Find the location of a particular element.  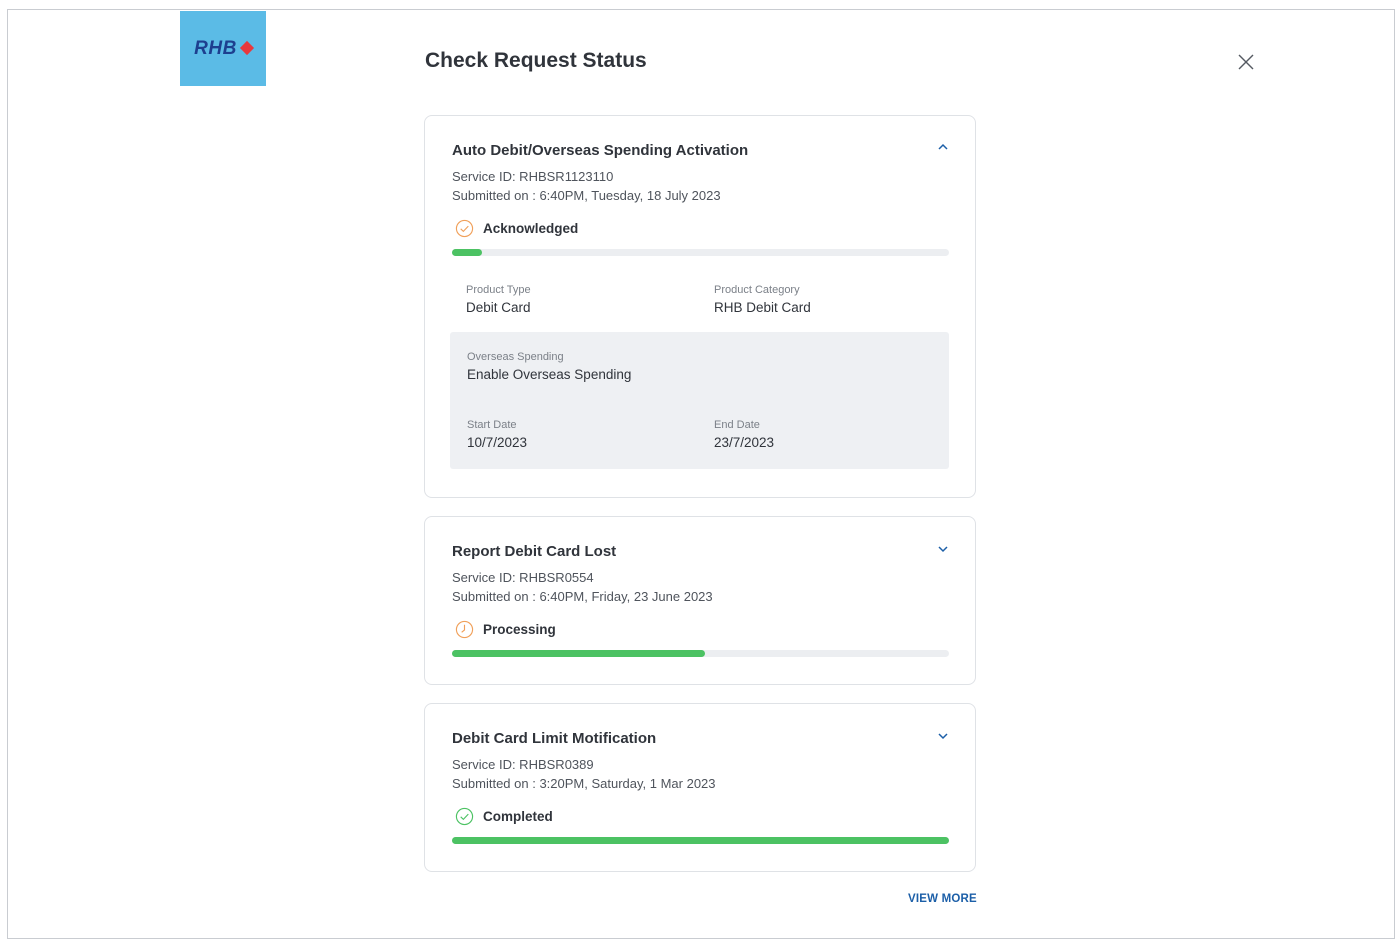

end-date-label: End Date is located at coordinates (737, 425).